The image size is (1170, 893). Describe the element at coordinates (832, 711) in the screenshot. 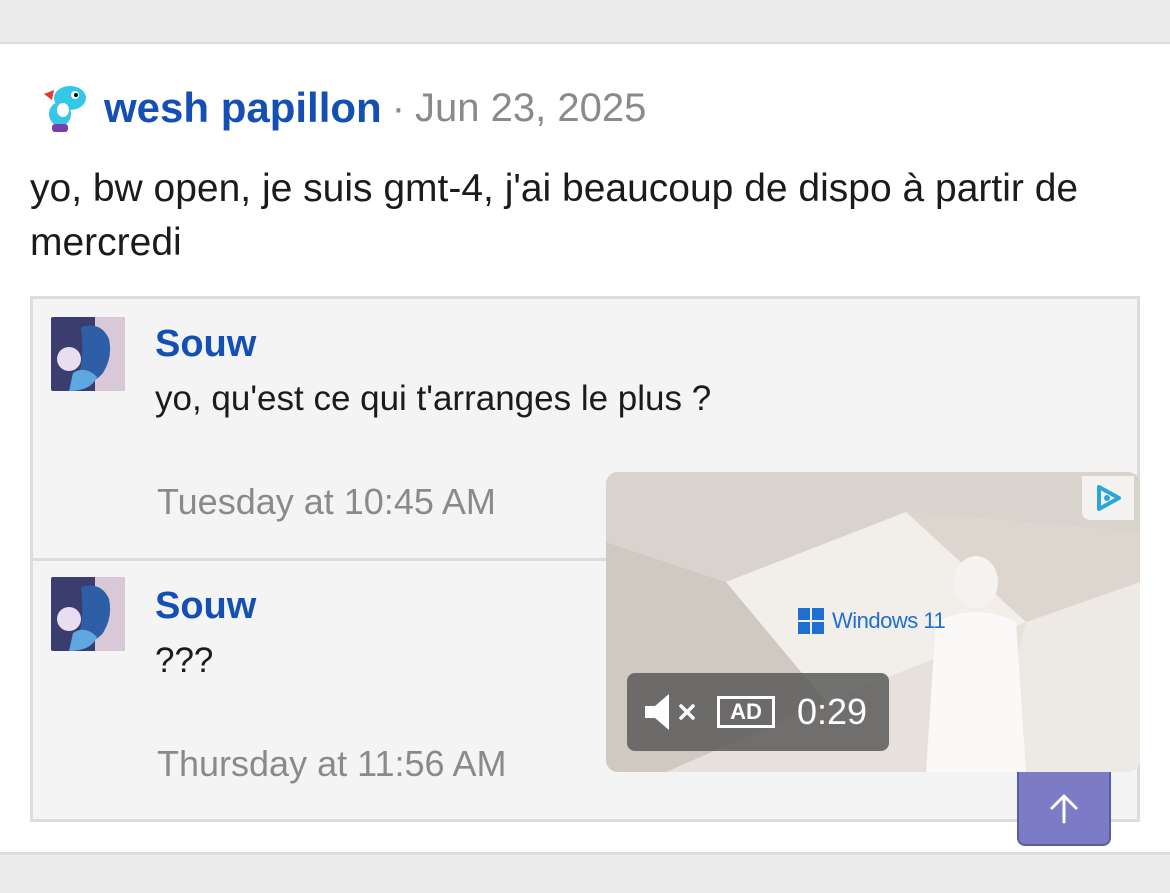

I see `ad-countdown: 0:29` at that location.